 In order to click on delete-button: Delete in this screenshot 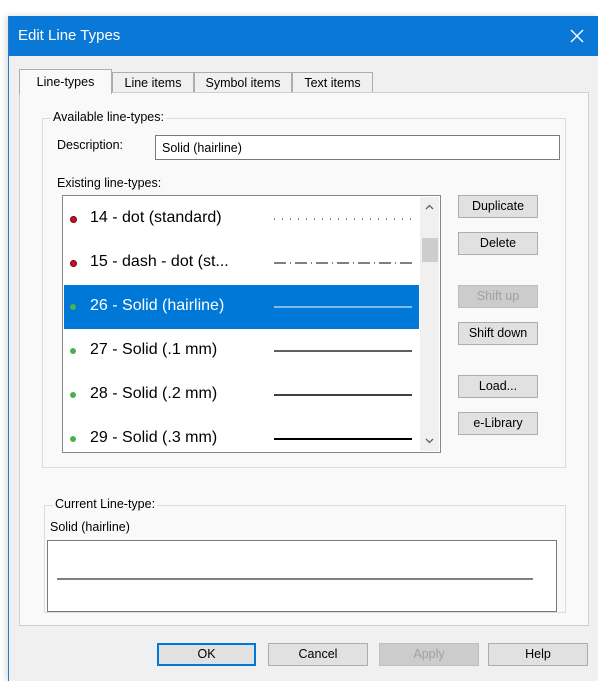, I will do `click(498, 243)`.